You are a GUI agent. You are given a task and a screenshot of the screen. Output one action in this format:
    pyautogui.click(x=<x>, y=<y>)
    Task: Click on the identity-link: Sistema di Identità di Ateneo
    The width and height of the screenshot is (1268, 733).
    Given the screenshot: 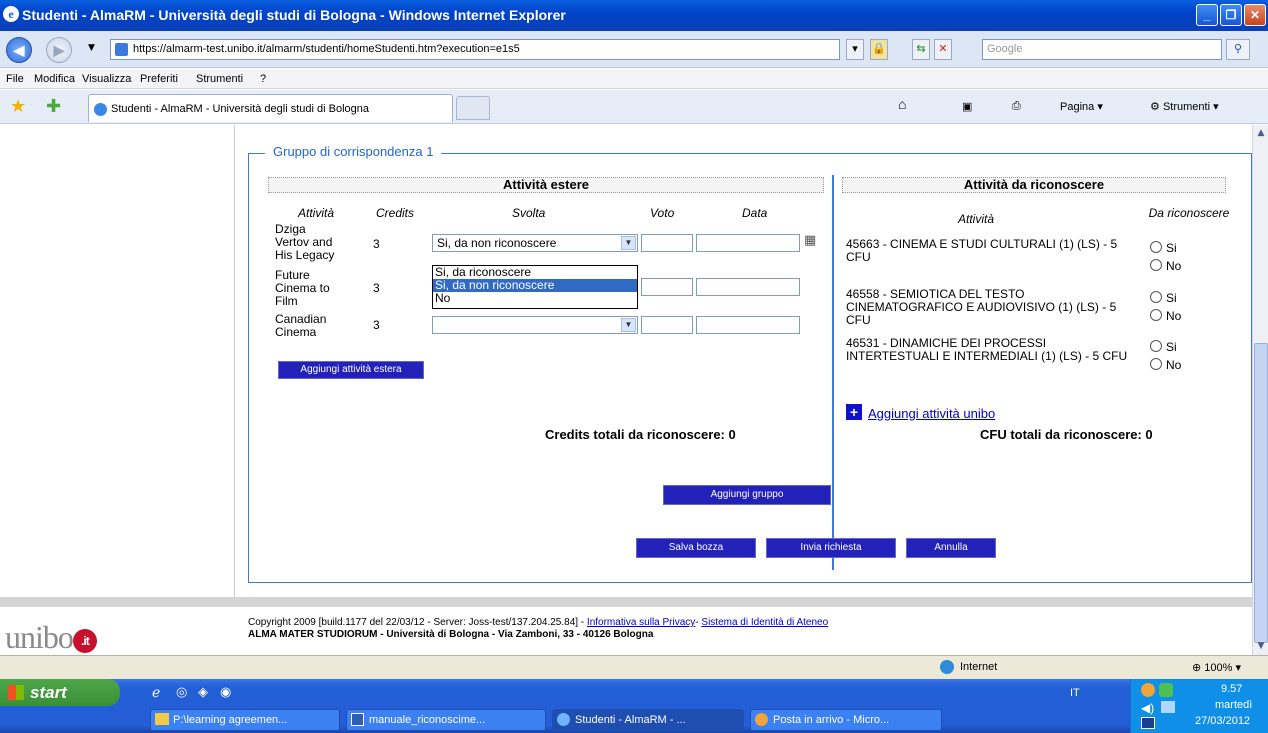 What is the action you would take?
    pyautogui.click(x=764, y=622)
    